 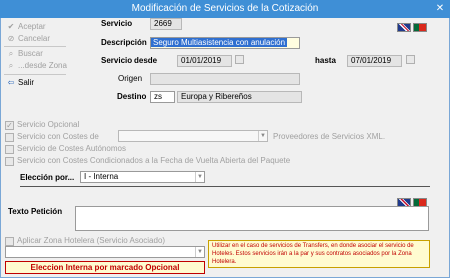 What do you see at coordinates (325, 60) in the screenshot?
I see `hasta-label: hasta` at bounding box center [325, 60].